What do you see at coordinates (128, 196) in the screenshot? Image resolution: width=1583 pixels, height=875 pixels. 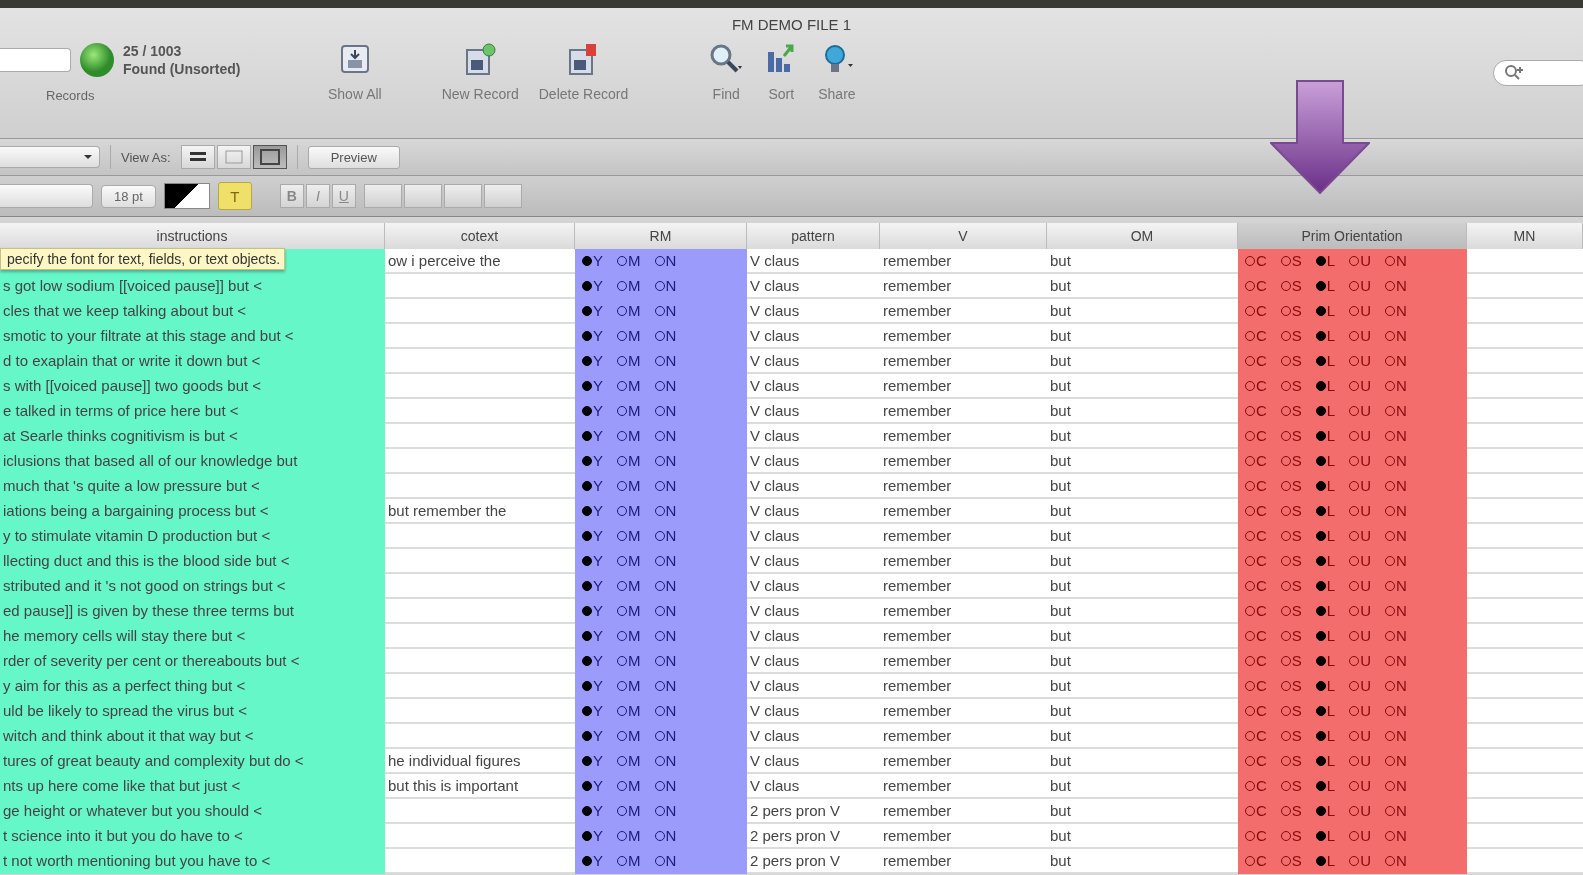 I see `font-size-dropdown: 18 pt` at bounding box center [128, 196].